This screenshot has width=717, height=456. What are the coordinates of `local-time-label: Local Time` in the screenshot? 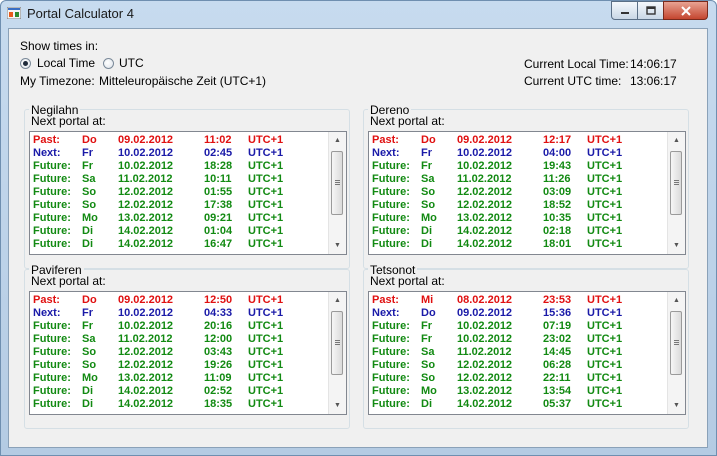 It's located at (66, 63).